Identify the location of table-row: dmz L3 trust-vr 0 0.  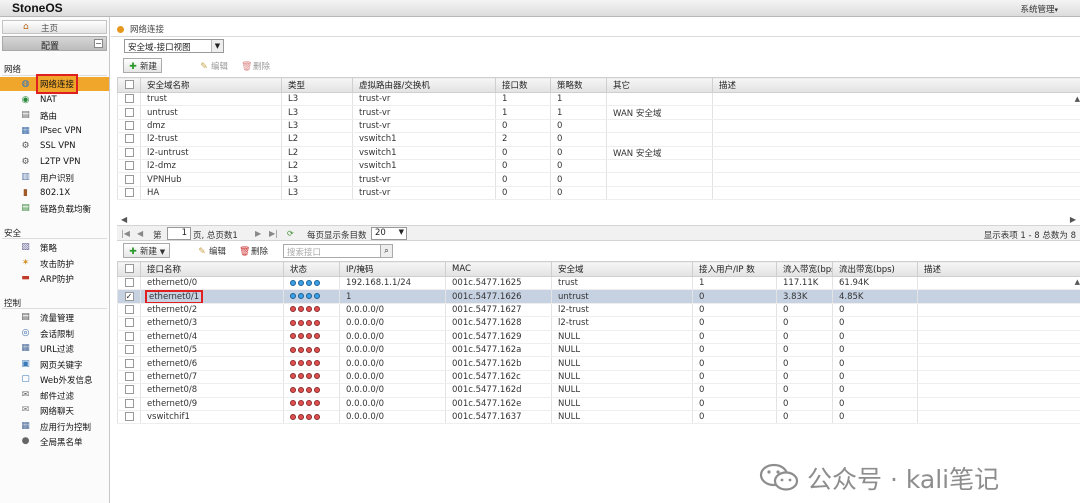
(598, 126).